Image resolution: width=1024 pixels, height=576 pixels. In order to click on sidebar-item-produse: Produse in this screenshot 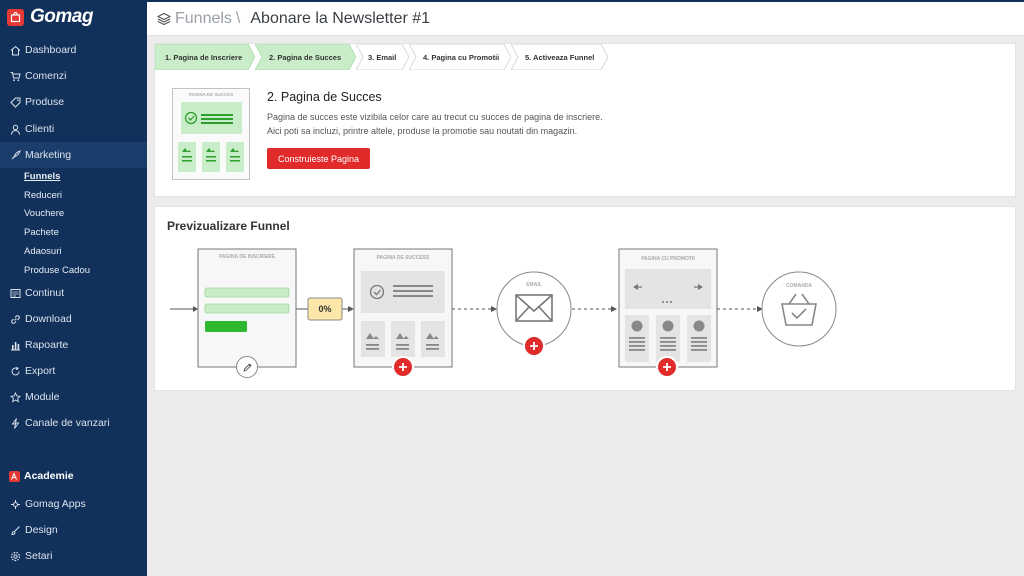, I will do `click(73, 102)`.